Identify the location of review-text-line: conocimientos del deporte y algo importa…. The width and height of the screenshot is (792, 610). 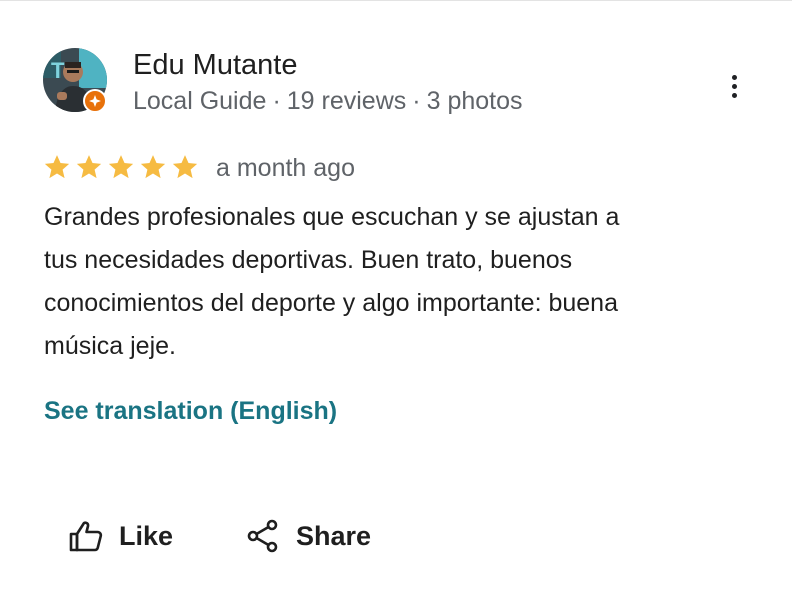
(331, 303).